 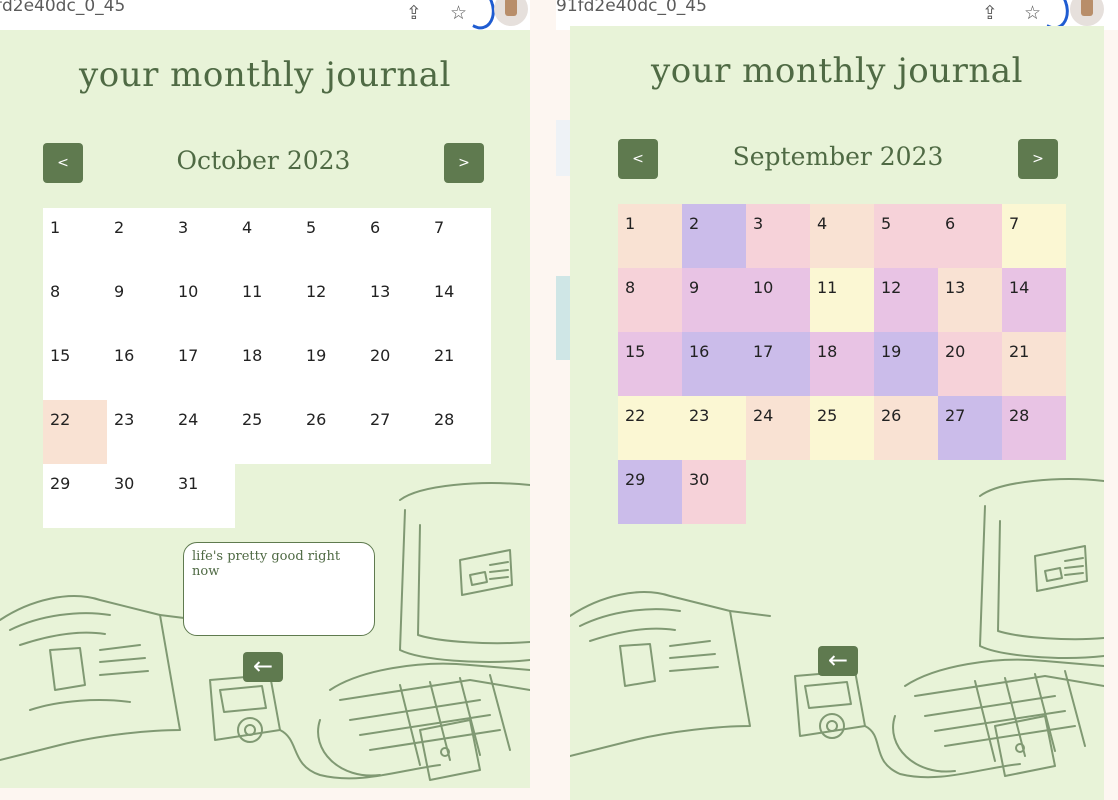 What do you see at coordinates (203, 496) in the screenshot?
I see `calendar-day-cell: 31` at bounding box center [203, 496].